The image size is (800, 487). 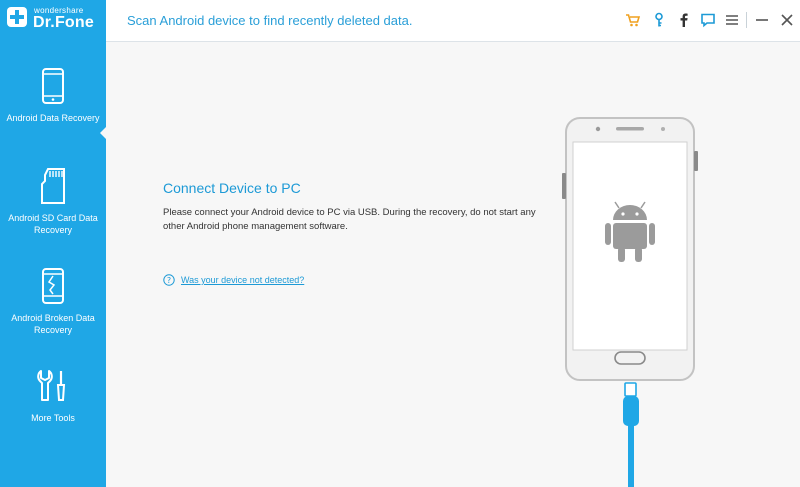 I want to click on sidebar-item-android-data-recovery: Android Data Recovery, so click(x=53, y=96).